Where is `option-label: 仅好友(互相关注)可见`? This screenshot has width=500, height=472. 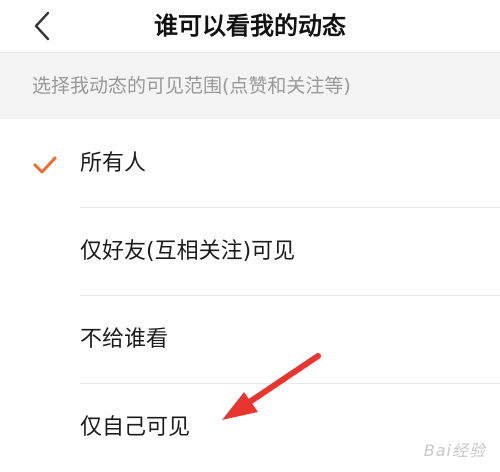 option-label: 仅好友(互相关注)可见 is located at coordinates (188, 251).